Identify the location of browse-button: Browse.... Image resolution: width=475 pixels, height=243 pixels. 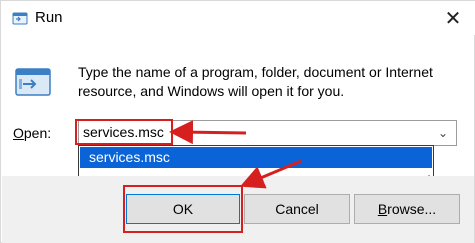
(407, 209).